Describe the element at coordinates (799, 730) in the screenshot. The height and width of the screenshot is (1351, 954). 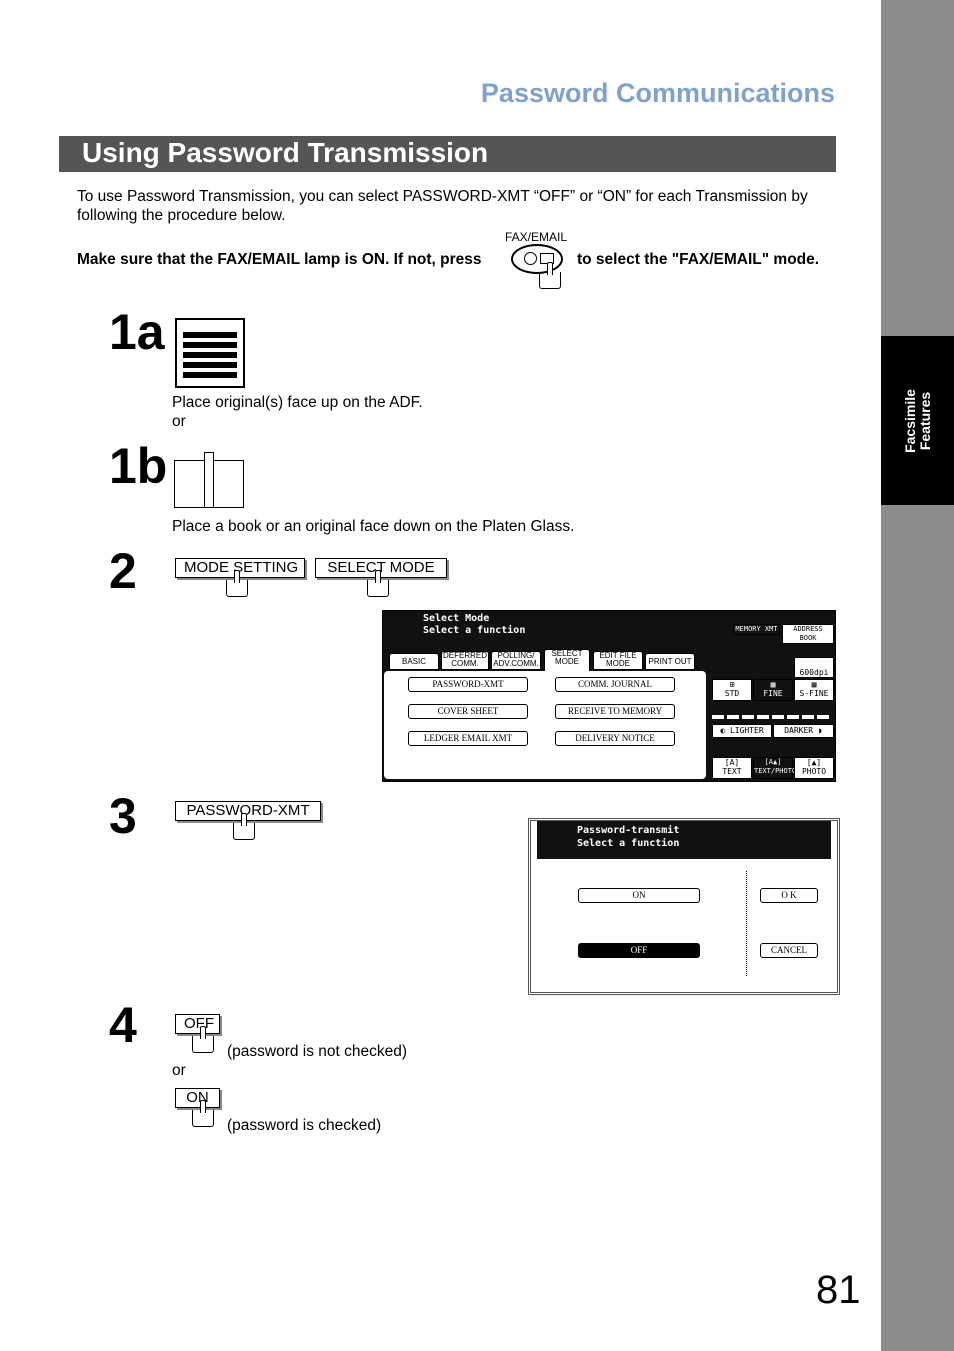
I see `darker-label: DARKER` at that location.